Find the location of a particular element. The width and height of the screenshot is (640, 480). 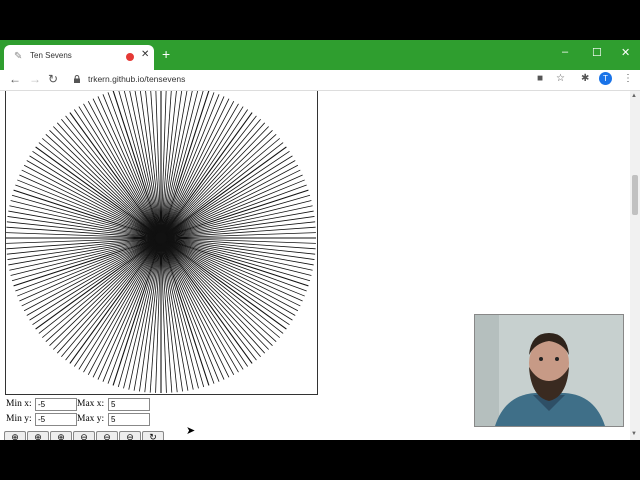

favicon-icon: ✎ is located at coordinates (18, 56).